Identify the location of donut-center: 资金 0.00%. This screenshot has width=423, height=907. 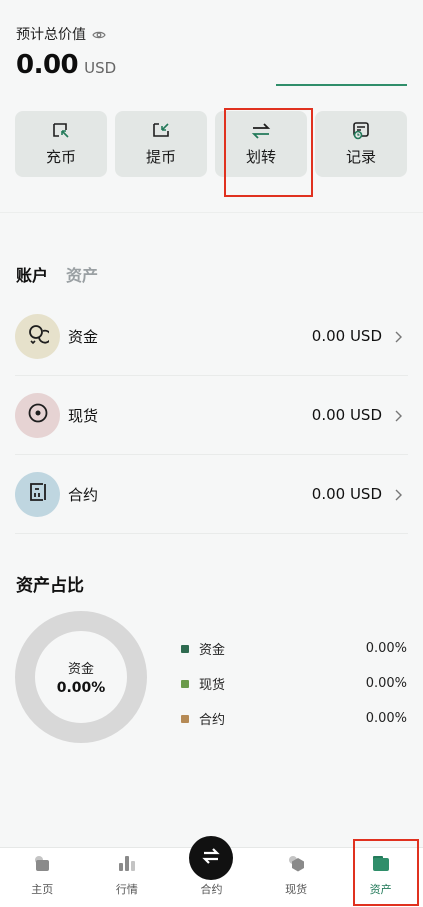
(81, 677).